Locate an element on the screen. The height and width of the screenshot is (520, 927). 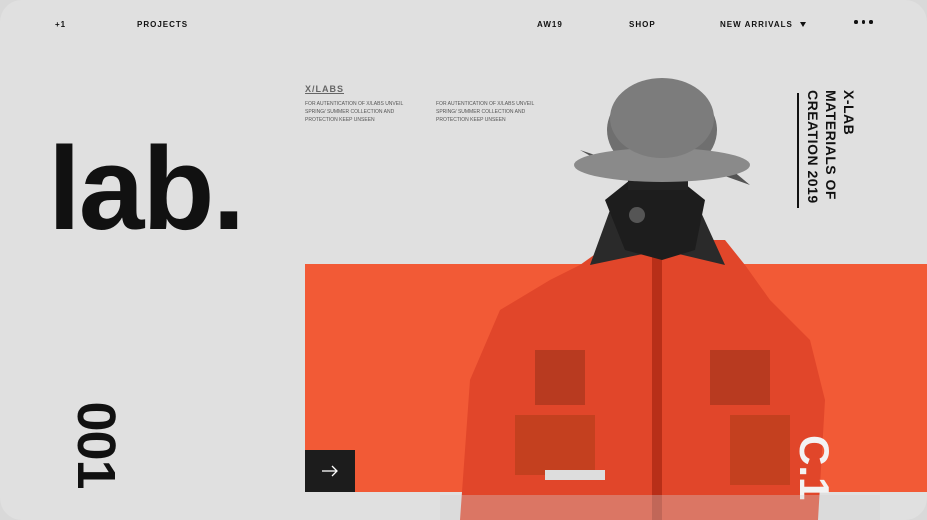
next-arrow-button is located at coordinates (330, 471).